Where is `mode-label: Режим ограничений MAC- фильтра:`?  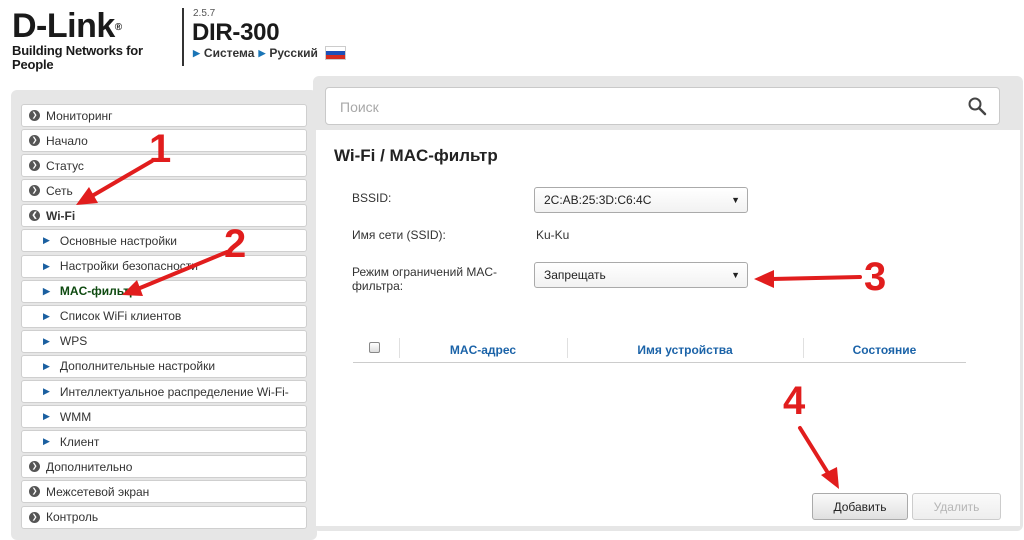
mode-label: Режим ограничений MAC- фильтра: is located at coordinates (424, 279).